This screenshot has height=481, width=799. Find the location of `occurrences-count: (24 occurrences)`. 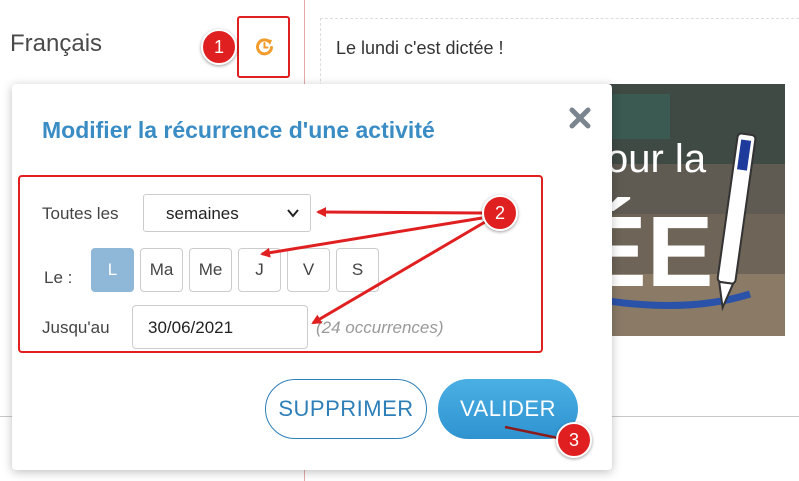

occurrences-count: (24 occurrences) is located at coordinates (380, 327).